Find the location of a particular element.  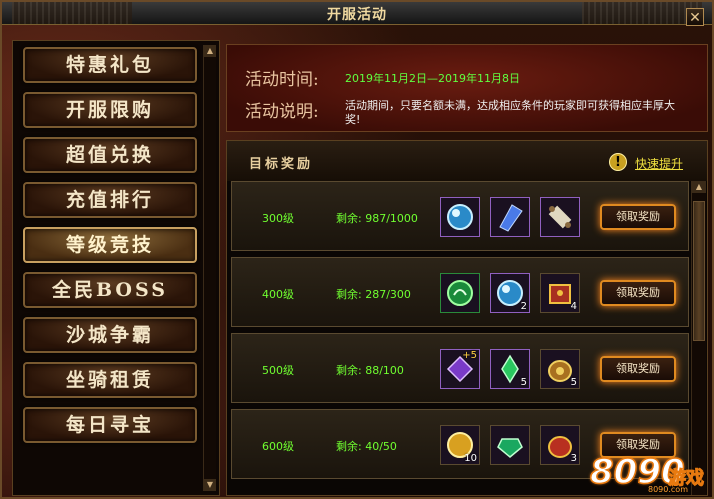

menu-item-world-boss: 全民BOSS is located at coordinates (110, 290).